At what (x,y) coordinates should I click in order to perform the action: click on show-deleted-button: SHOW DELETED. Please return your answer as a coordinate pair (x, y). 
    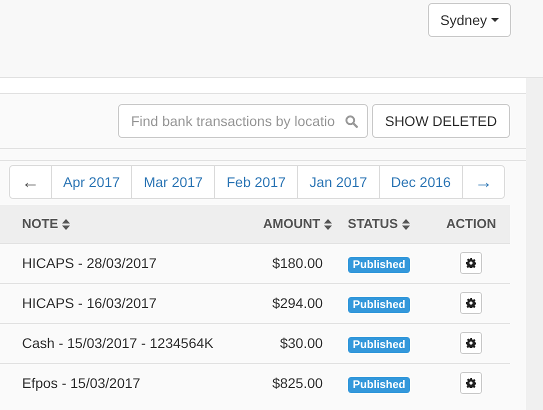
    Looking at the image, I should click on (441, 121).